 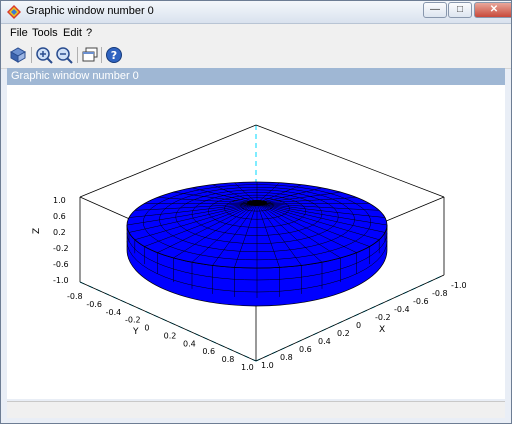 What do you see at coordinates (305, 349) in the screenshot?
I see `x-tick-label: 0.6` at bounding box center [305, 349].